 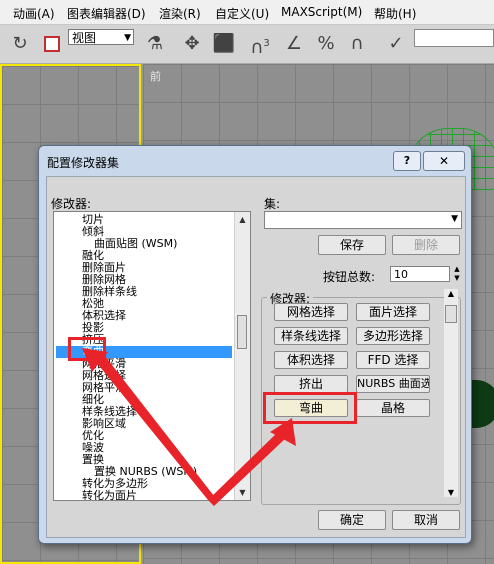 I want to click on annotation-arrow-right, so click(x=247, y=468).